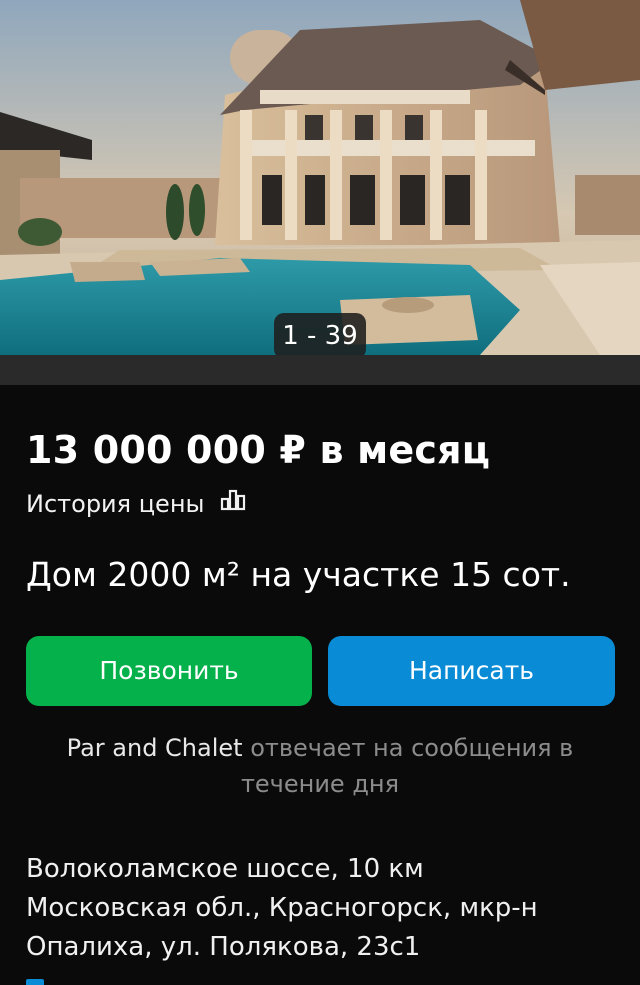 Image resolution: width=640 pixels, height=985 pixels. I want to click on write-button: Написать, so click(471, 671).